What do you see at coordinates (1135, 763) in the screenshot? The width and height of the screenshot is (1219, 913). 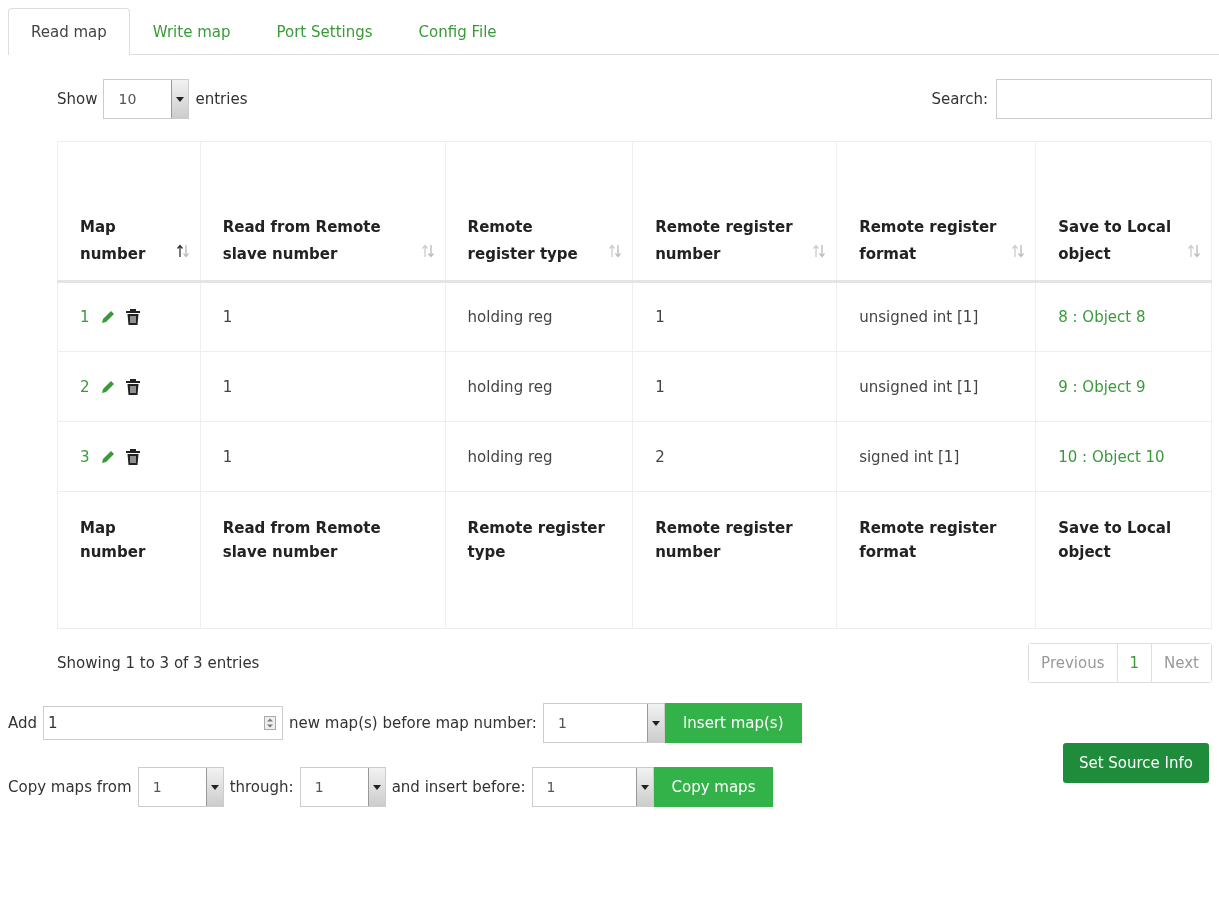 I see `source-button: Set Source Info` at bounding box center [1135, 763].